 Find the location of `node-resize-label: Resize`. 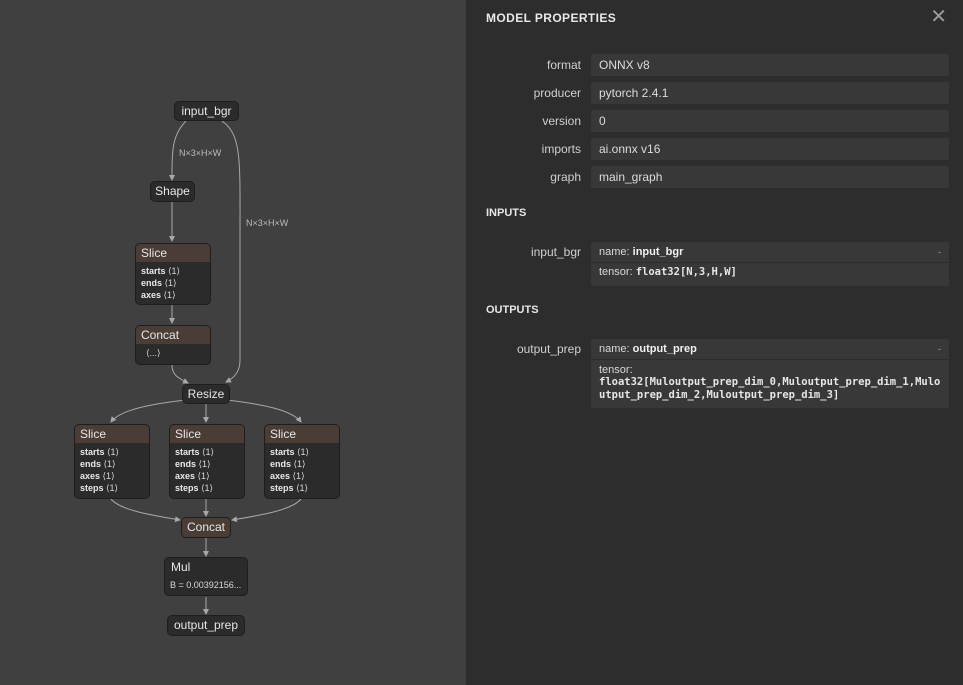

node-resize-label: Resize is located at coordinates (206, 394).